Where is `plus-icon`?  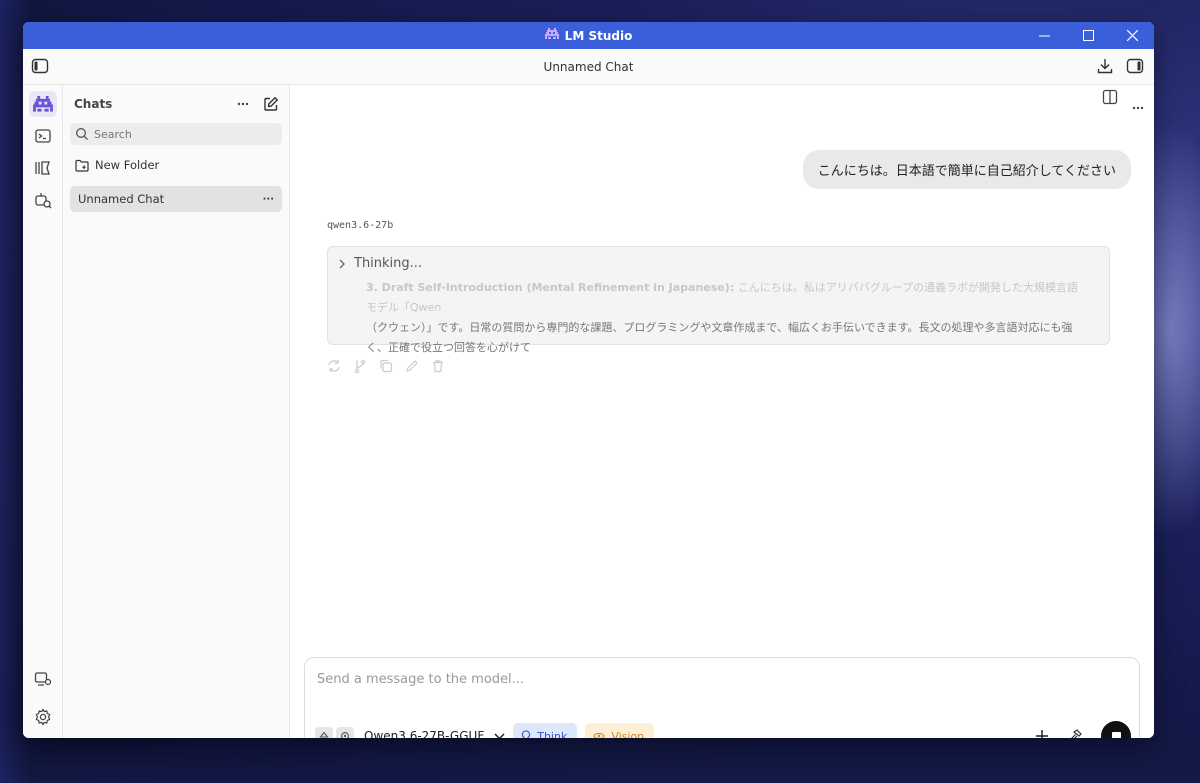 plus-icon is located at coordinates (1042, 734).